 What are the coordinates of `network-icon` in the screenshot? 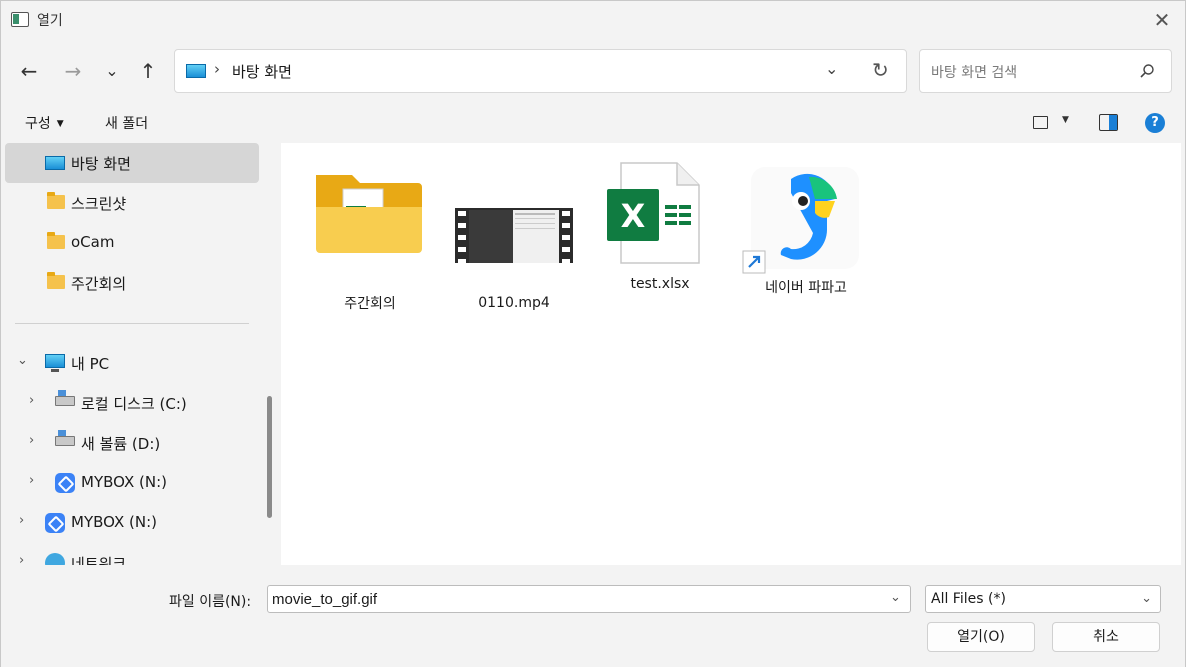 It's located at (55, 559).